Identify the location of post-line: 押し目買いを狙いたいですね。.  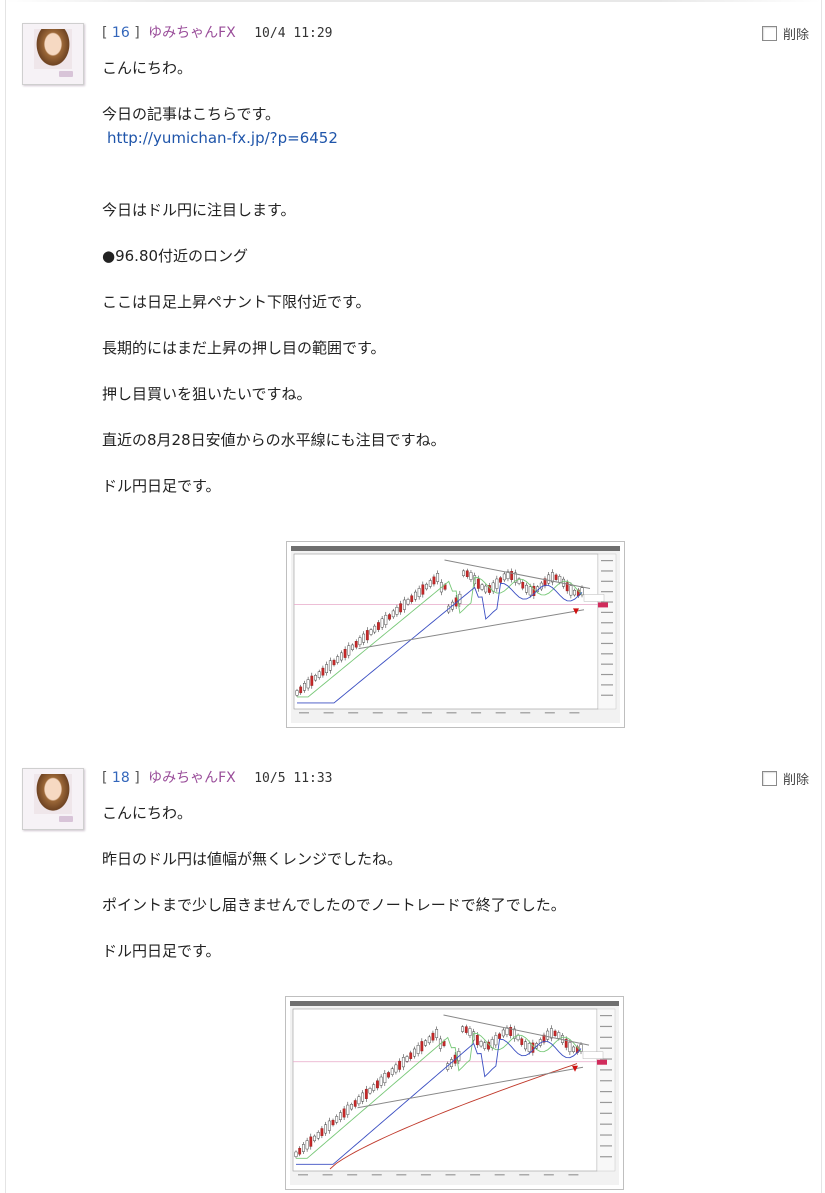
(207, 394).